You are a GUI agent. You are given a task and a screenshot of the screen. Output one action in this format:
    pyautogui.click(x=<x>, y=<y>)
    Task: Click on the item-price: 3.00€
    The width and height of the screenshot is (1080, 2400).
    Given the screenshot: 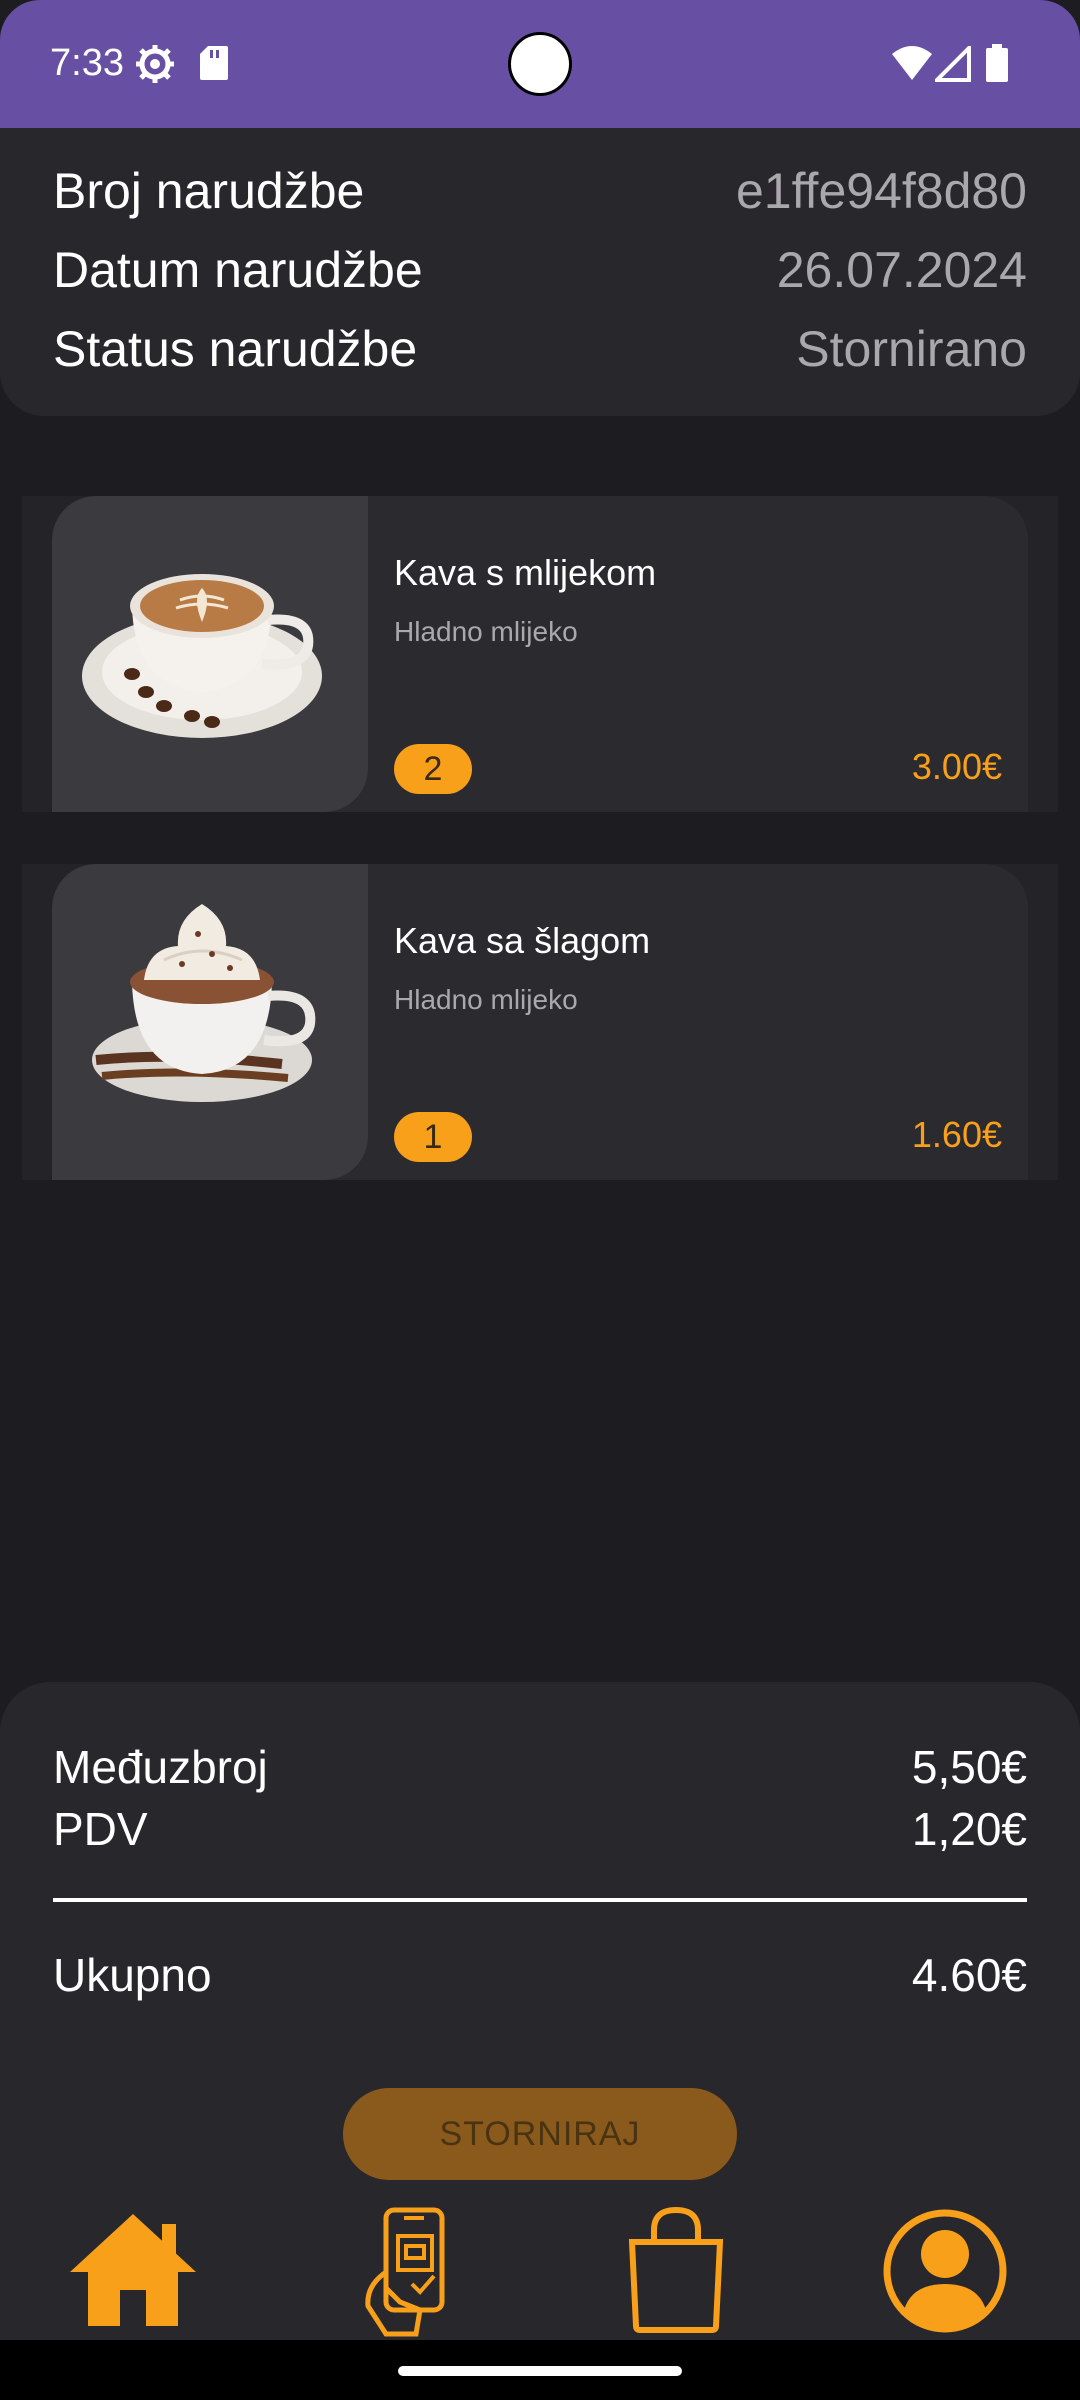 What is the action you would take?
    pyautogui.click(x=956, y=766)
    